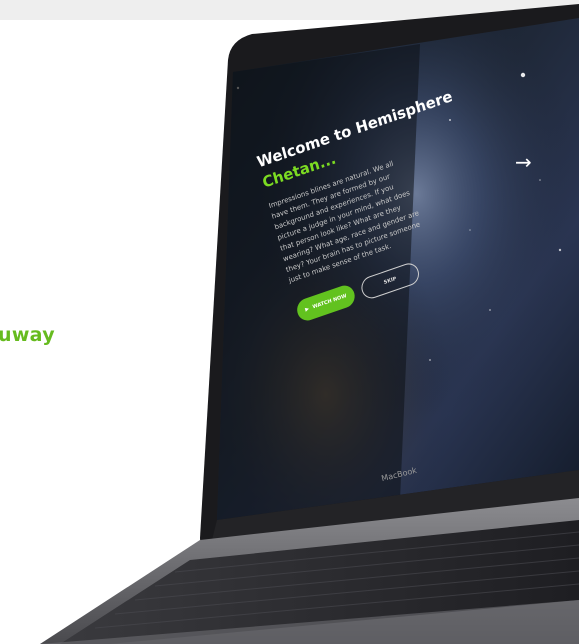 This screenshot has height=644, width=579. Describe the element at coordinates (329, 302) in the screenshot. I see `watch-now-label: WATCH NOW` at that location.